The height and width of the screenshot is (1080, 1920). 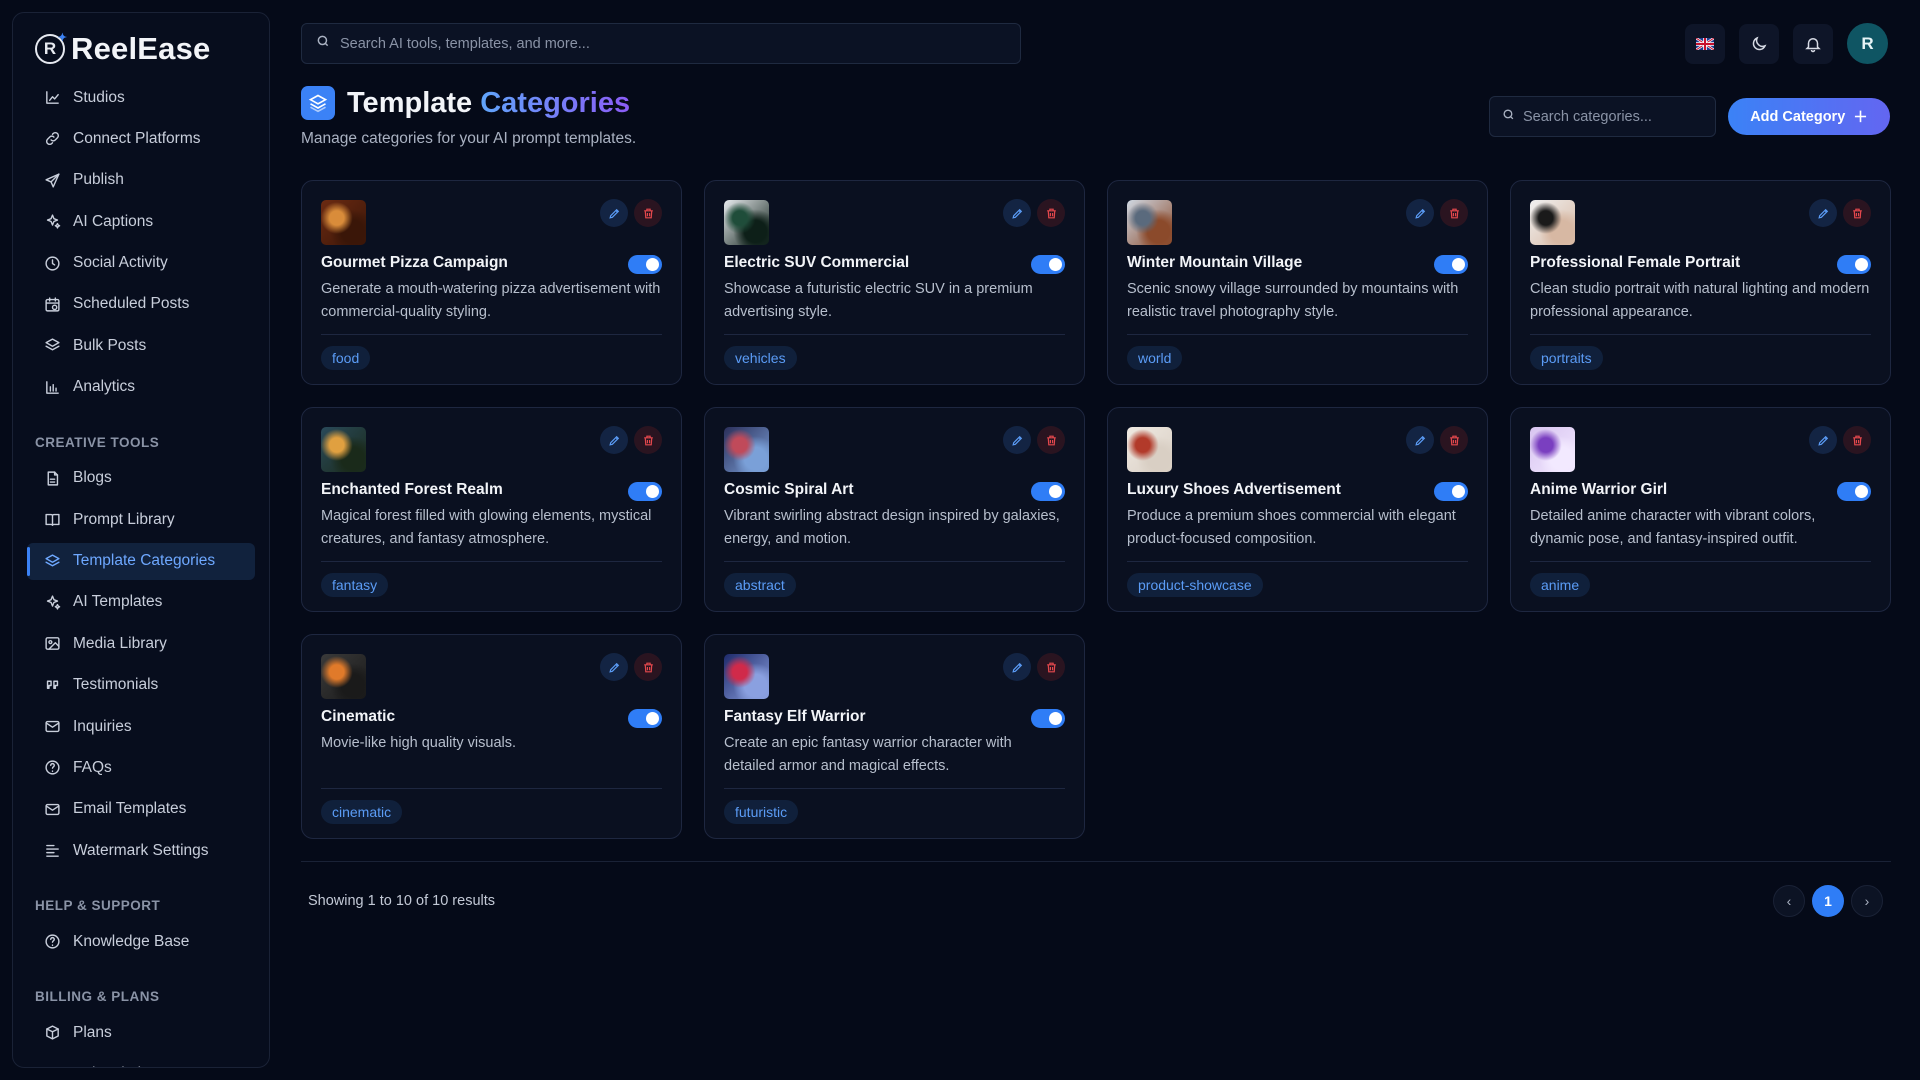 What do you see at coordinates (141, 97) in the screenshot?
I see `sidebar-item-studios: Studios` at bounding box center [141, 97].